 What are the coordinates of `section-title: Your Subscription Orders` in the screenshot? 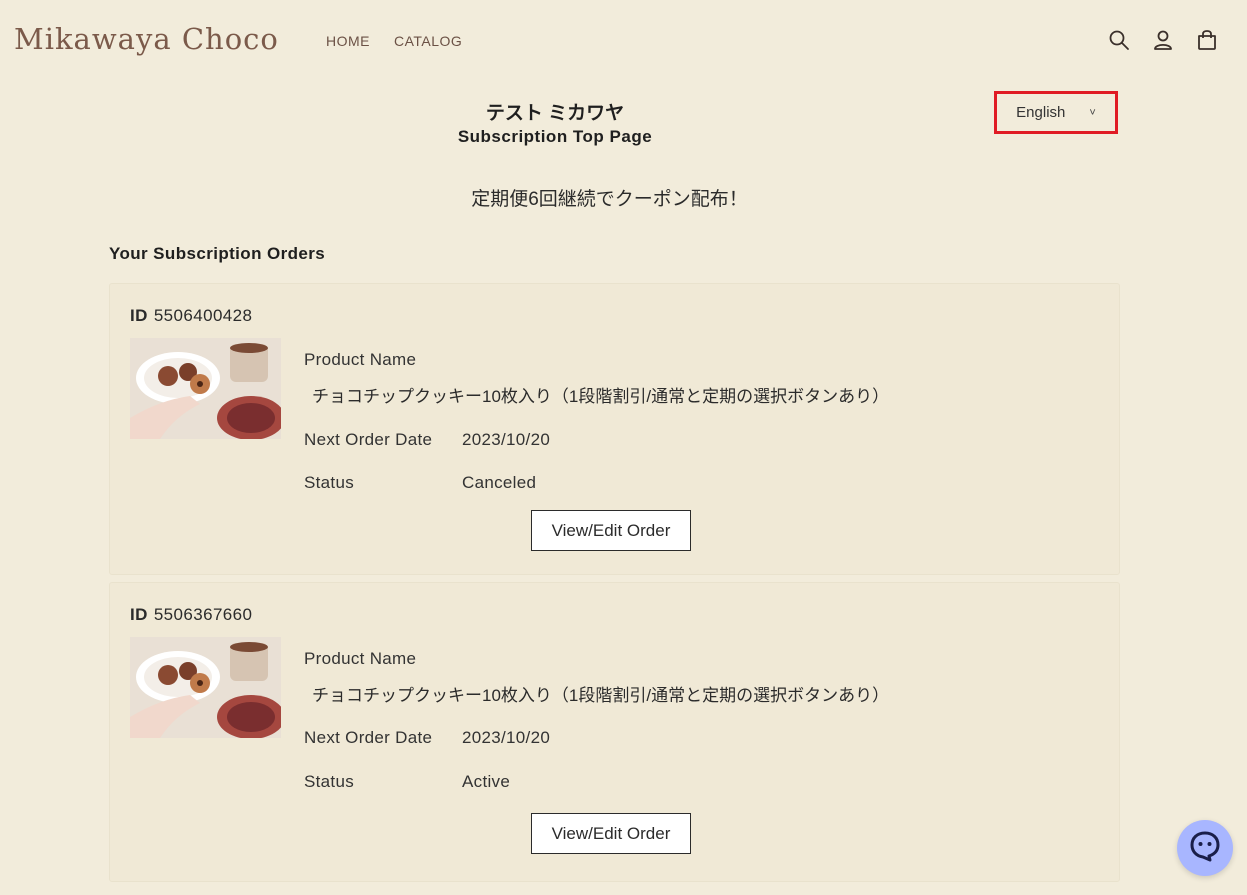 It's located at (217, 253).